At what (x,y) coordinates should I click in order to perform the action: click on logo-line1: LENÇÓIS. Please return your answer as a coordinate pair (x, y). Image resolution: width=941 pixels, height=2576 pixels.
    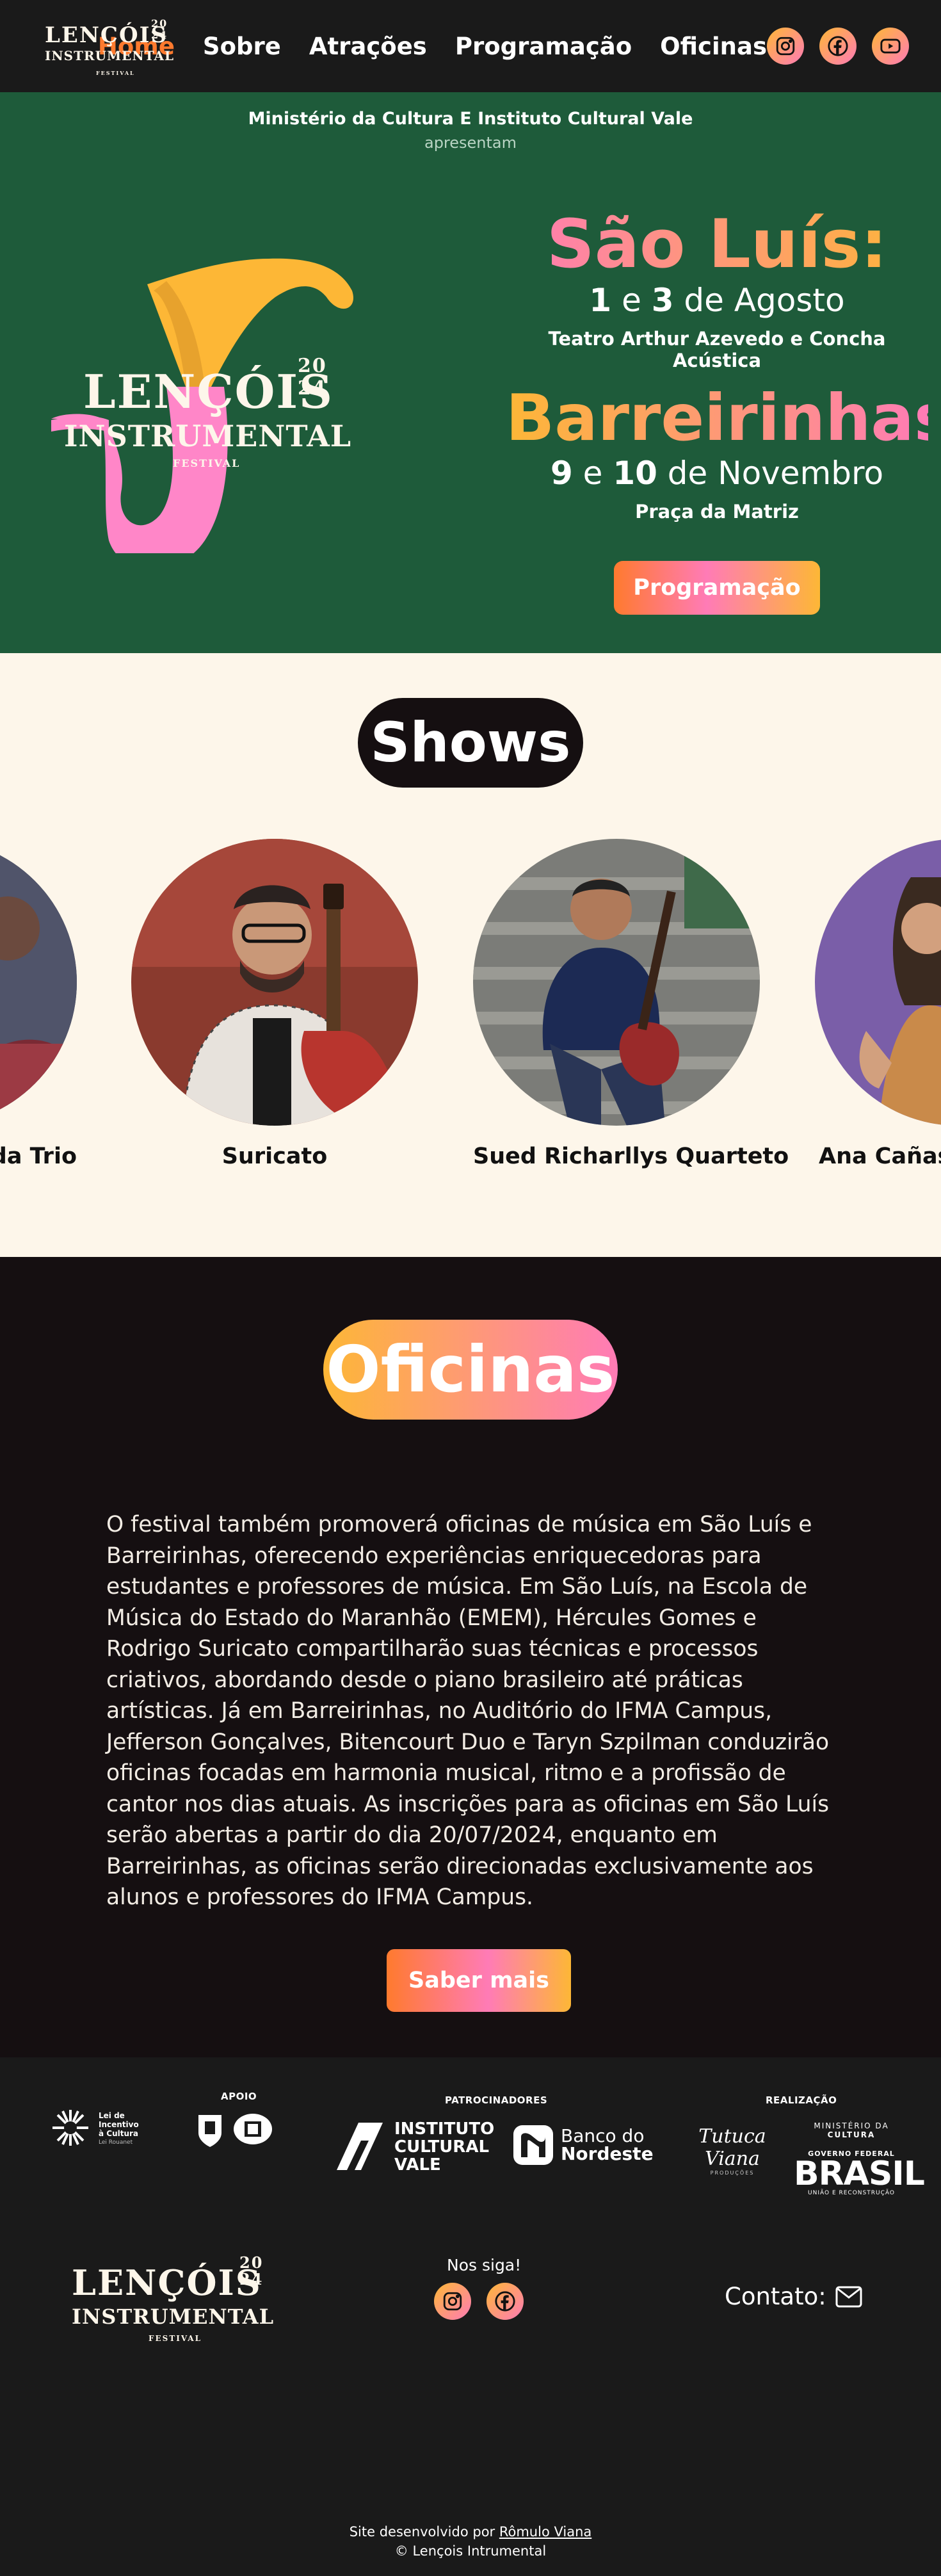
    Looking at the image, I should click on (106, 35).